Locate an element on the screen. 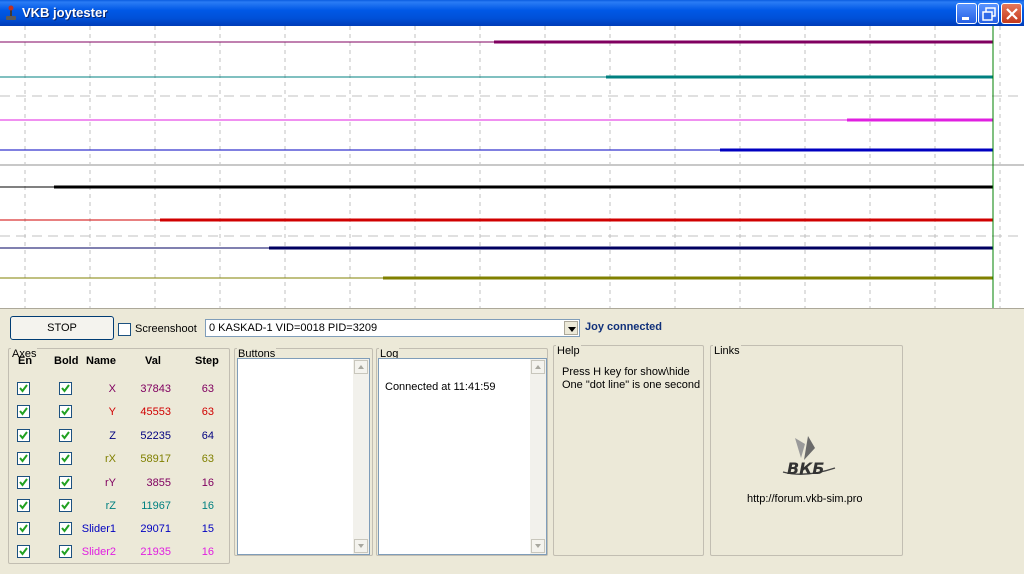 The image size is (1024, 574). links-group-title: Links is located at coordinates (727, 351).